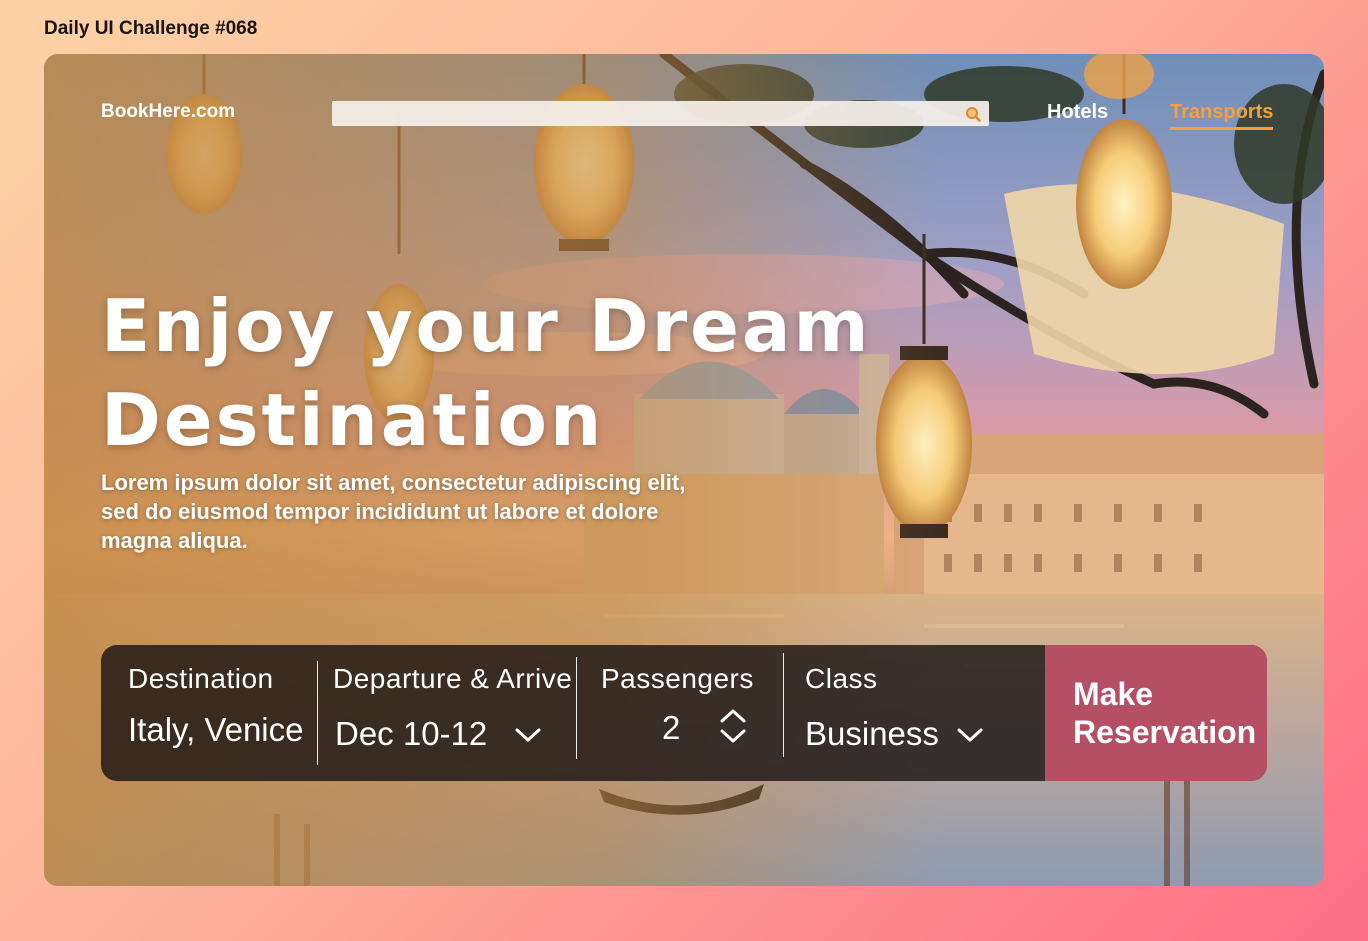  What do you see at coordinates (151, 28) in the screenshot?
I see `challenge-title: Daily UI Challenge #068` at bounding box center [151, 28].